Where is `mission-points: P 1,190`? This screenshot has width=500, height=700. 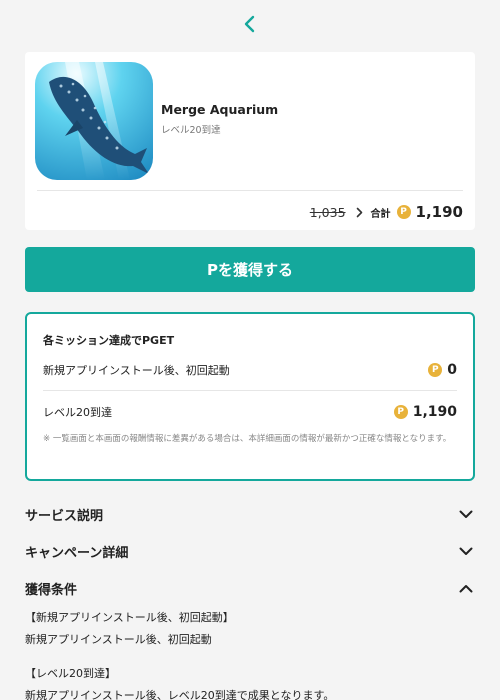
mission-points: P 1,190 is located at coordinates (425, 412).